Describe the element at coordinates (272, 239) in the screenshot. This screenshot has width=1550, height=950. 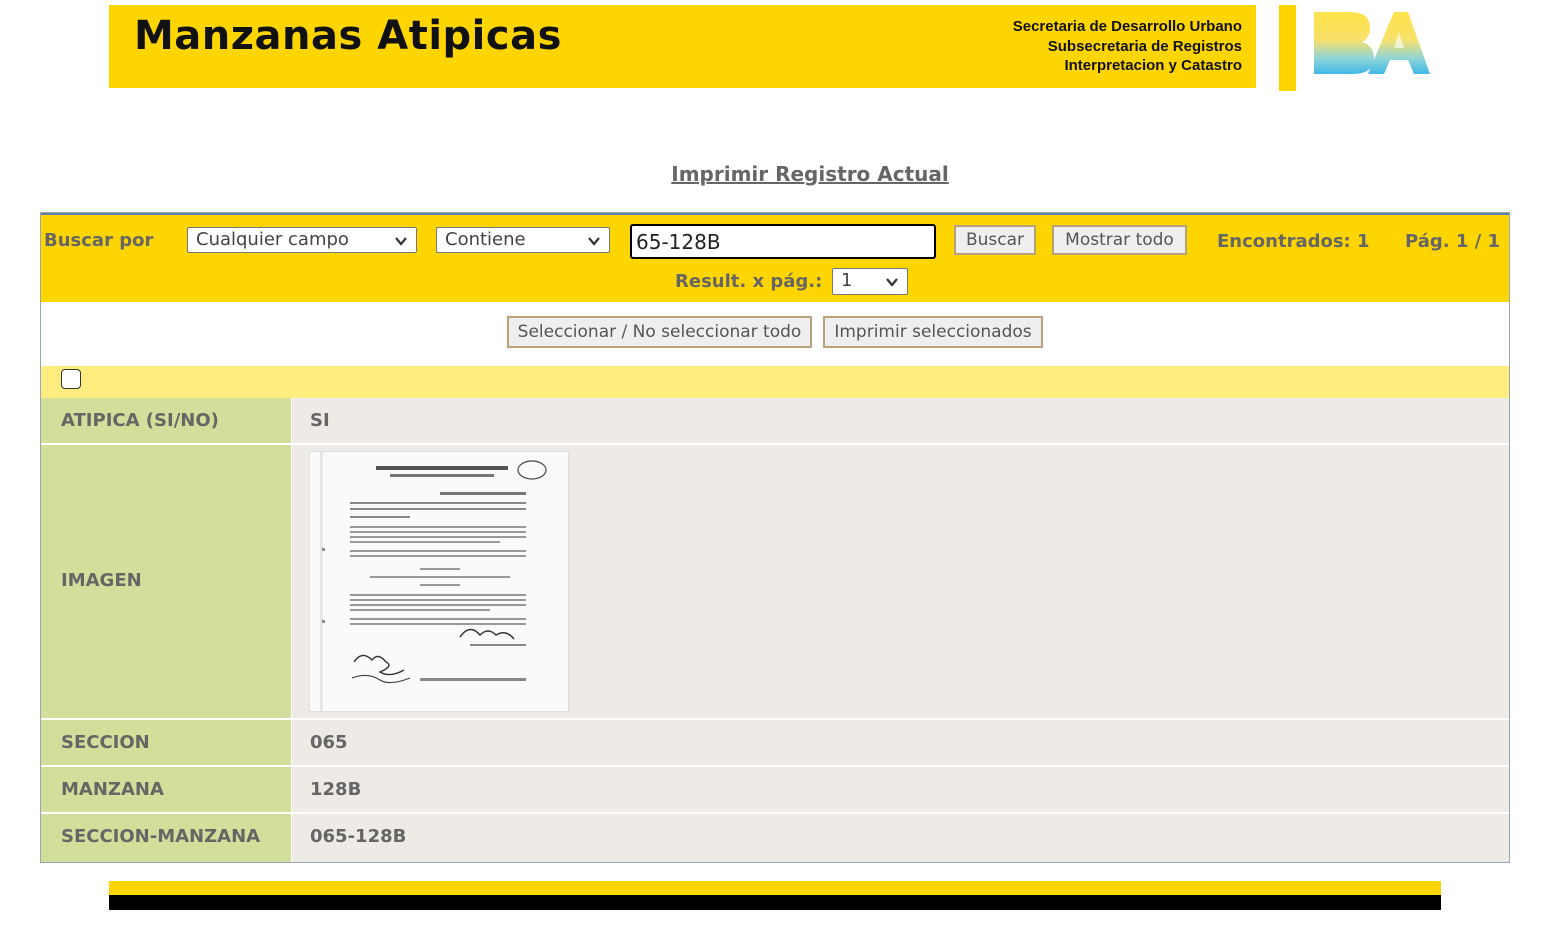
I see `search-field-value: Cualquier campo` at that location.